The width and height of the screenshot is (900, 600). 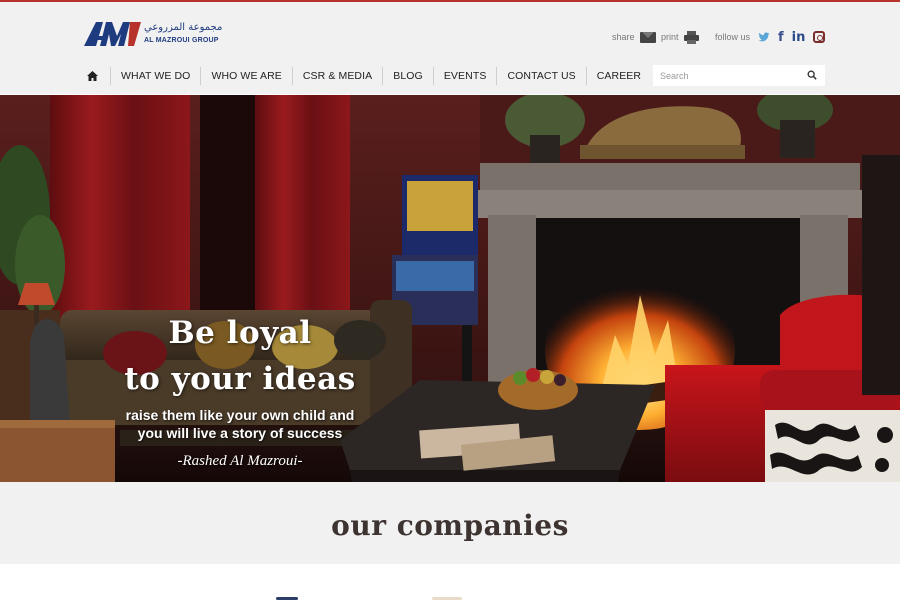 I want to click on nav-item-career: CAREER, so click(x=618, y=76).